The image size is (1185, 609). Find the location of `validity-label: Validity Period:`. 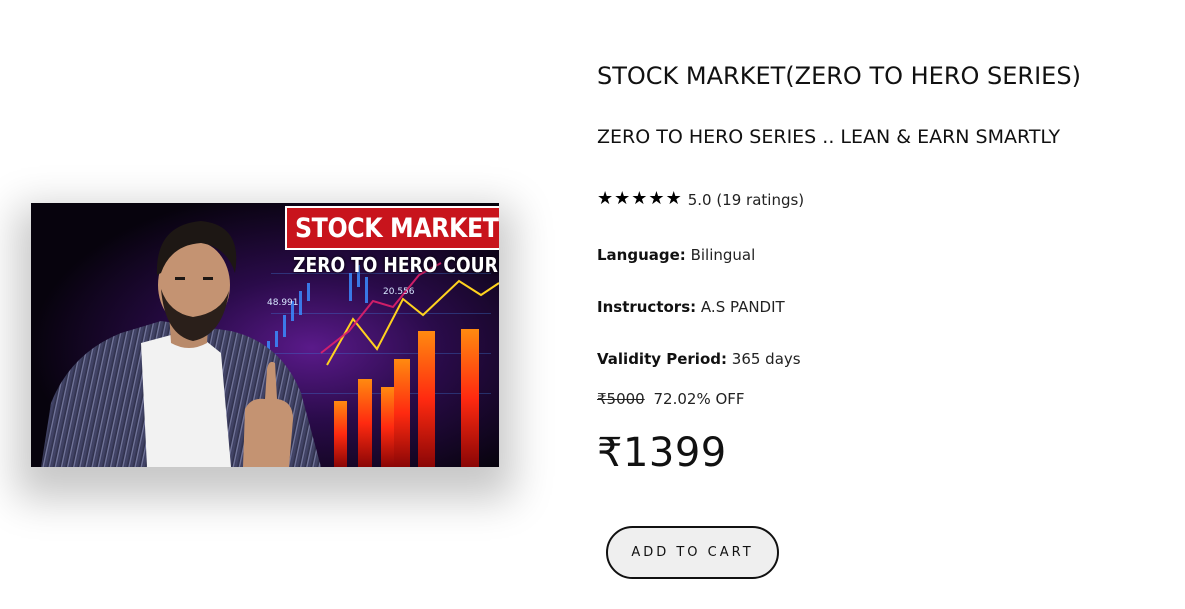

validity-label: Validity Period: is located at coordinates (662, 359).